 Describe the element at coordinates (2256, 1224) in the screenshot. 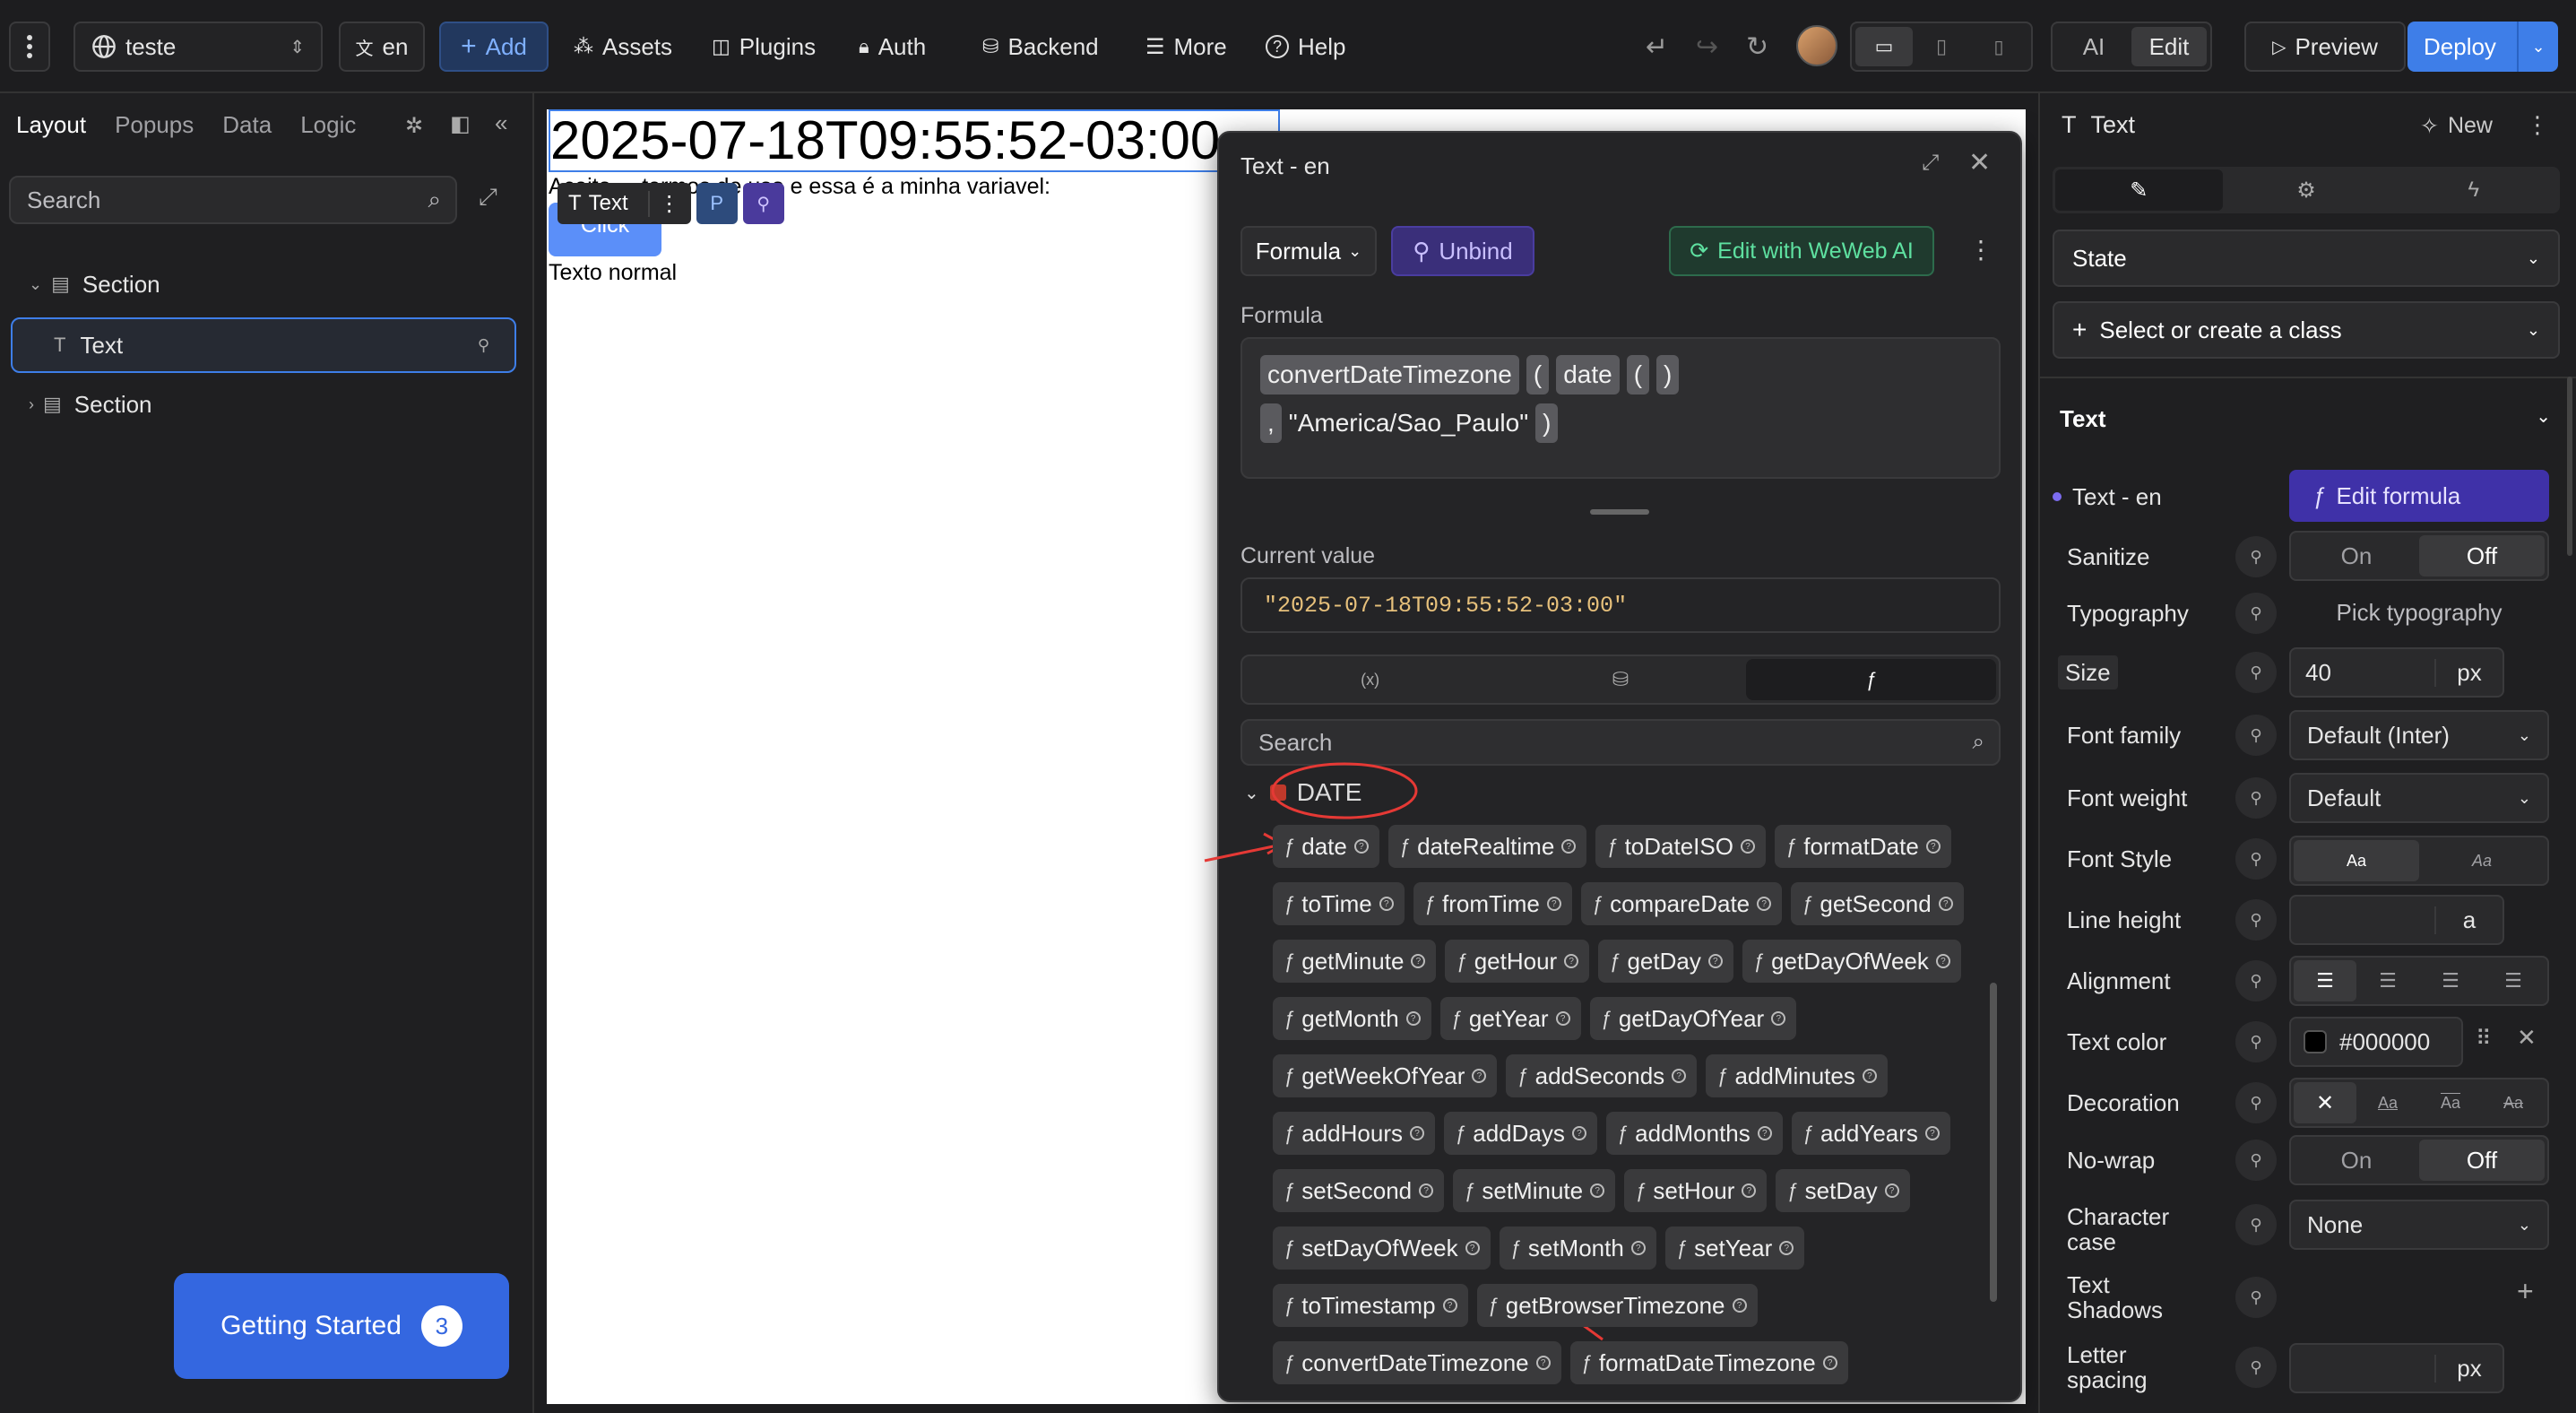

I see `bind-char-case-icon: ⚲` at that location.